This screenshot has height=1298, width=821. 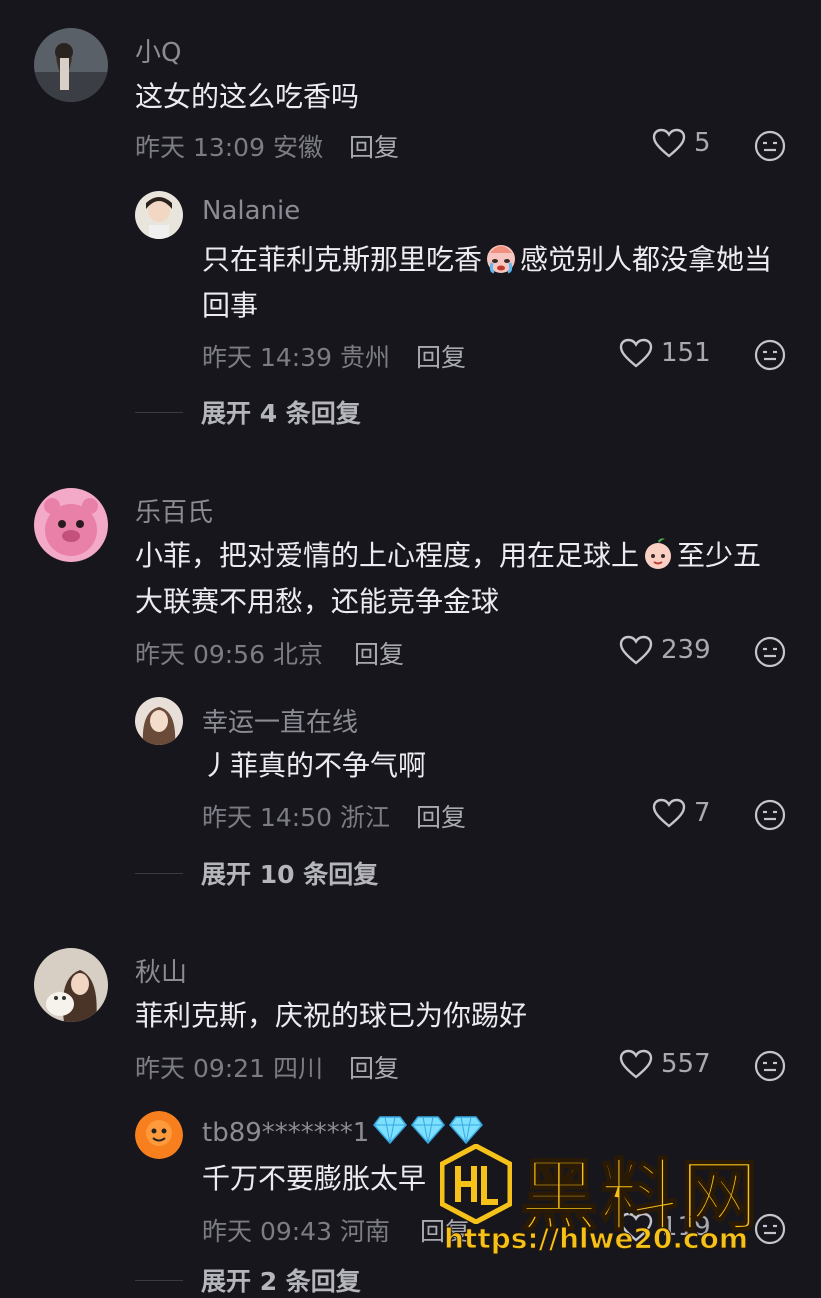 What do you see at coordinates (331, 1015) in the screenshot?
I see `comment-text: 菲利克斯，庆祝的球已为你踢好` at bounding box center [331, 1015].